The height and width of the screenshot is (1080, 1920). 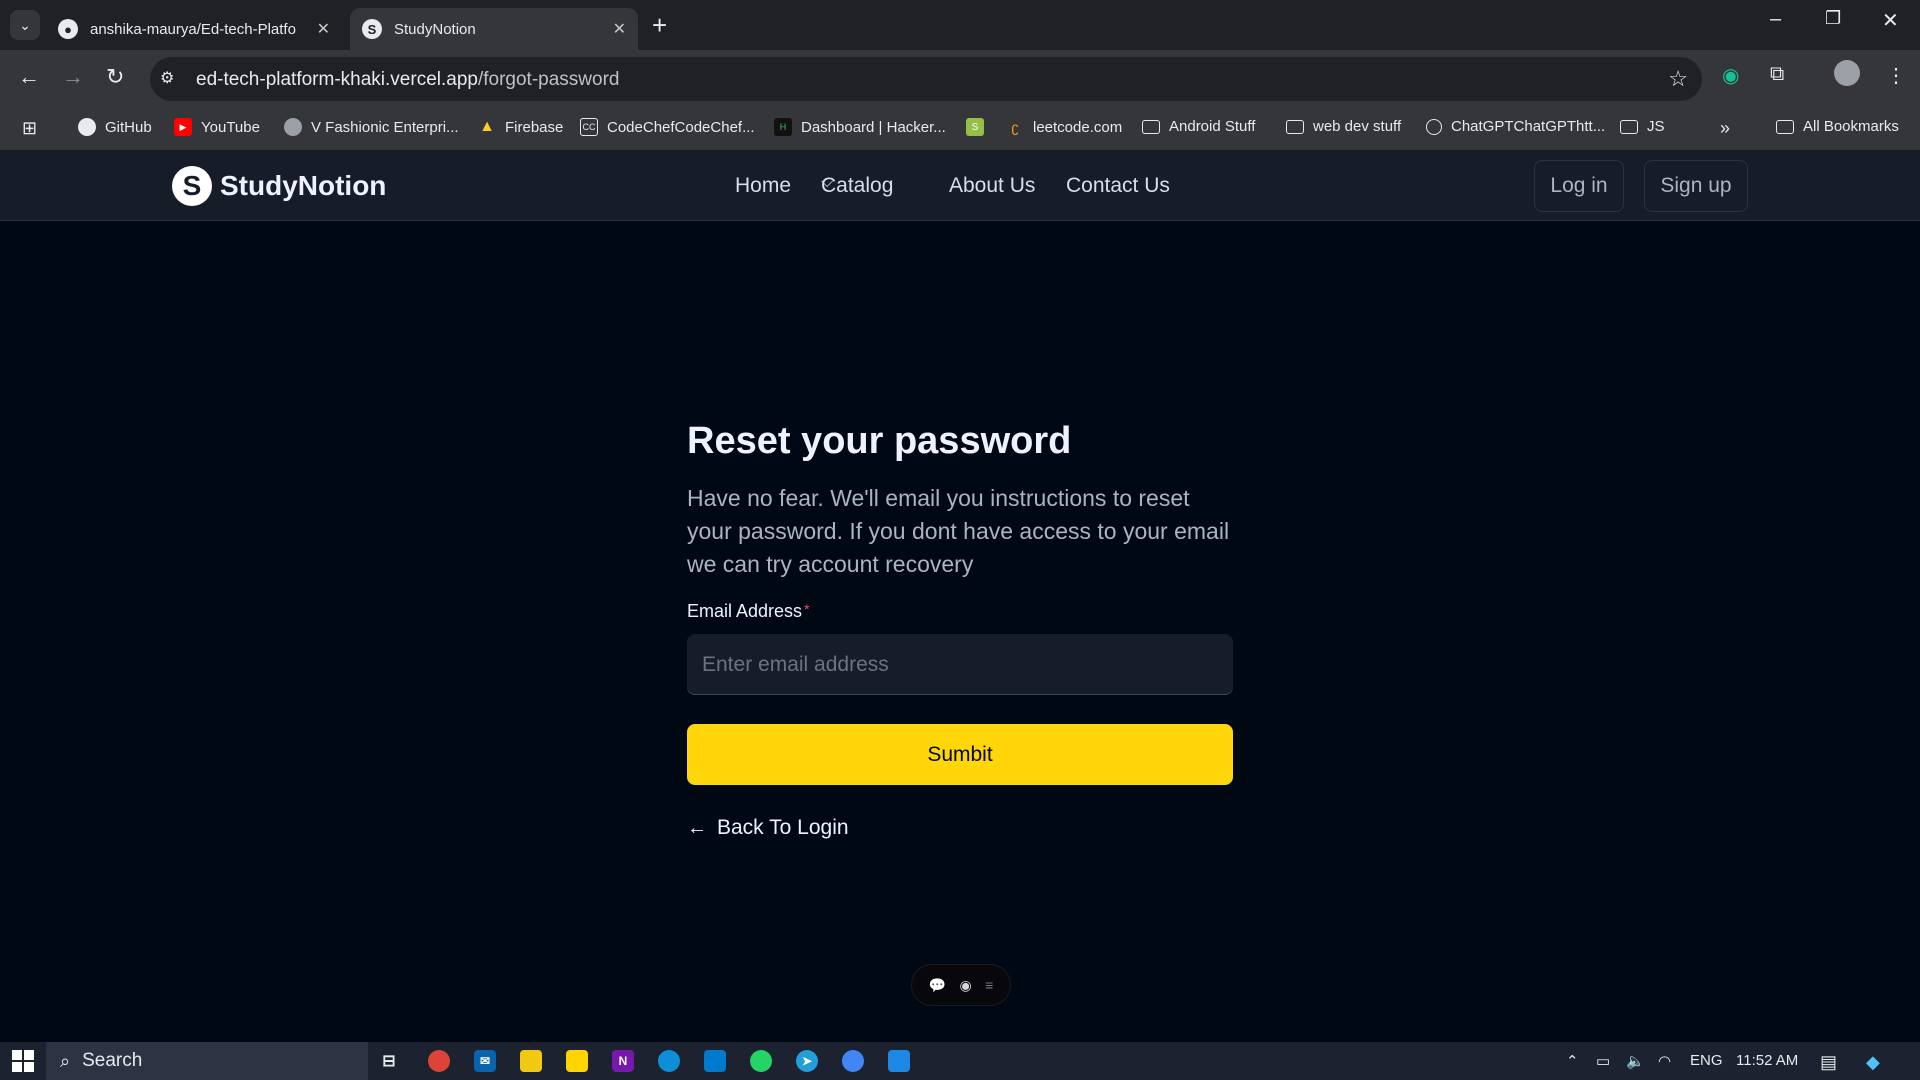 I want to click on bookmark-folder-webdev: web dev stuff, so click(x=1343, y=126).